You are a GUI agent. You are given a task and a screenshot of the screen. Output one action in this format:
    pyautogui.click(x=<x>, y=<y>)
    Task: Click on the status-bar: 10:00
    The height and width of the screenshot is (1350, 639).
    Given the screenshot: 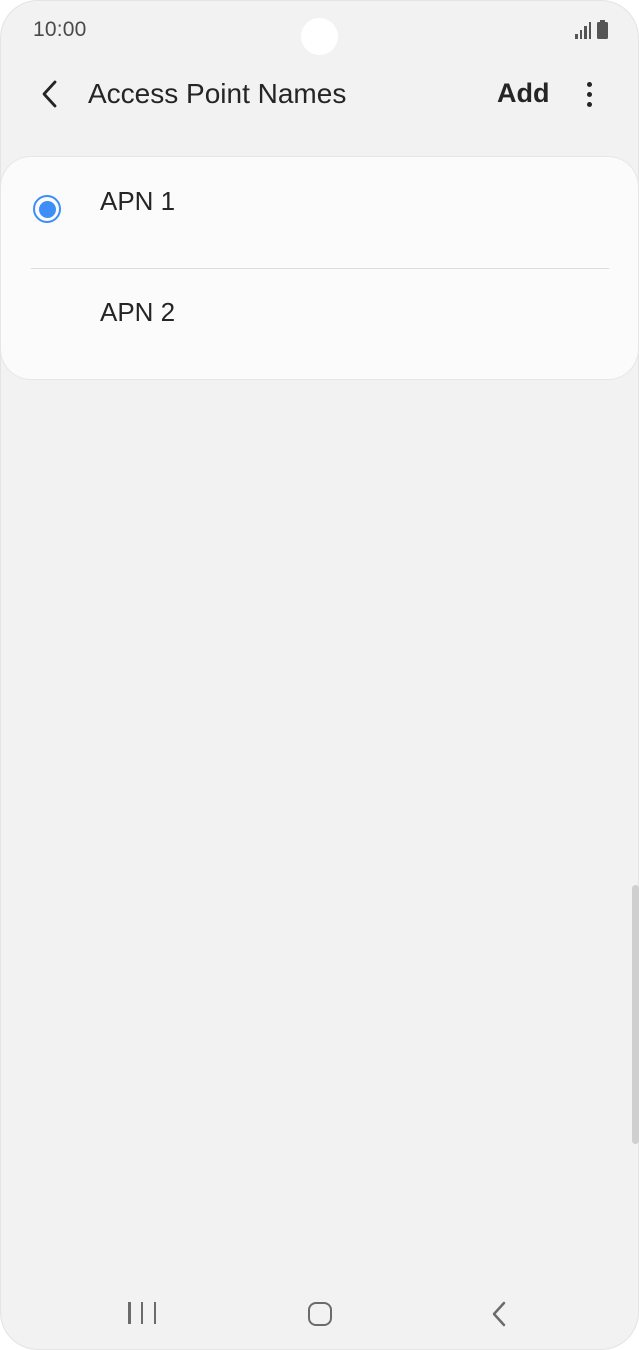 What is the action you would take?
    pyautogui.click(x=319, y=31)
    